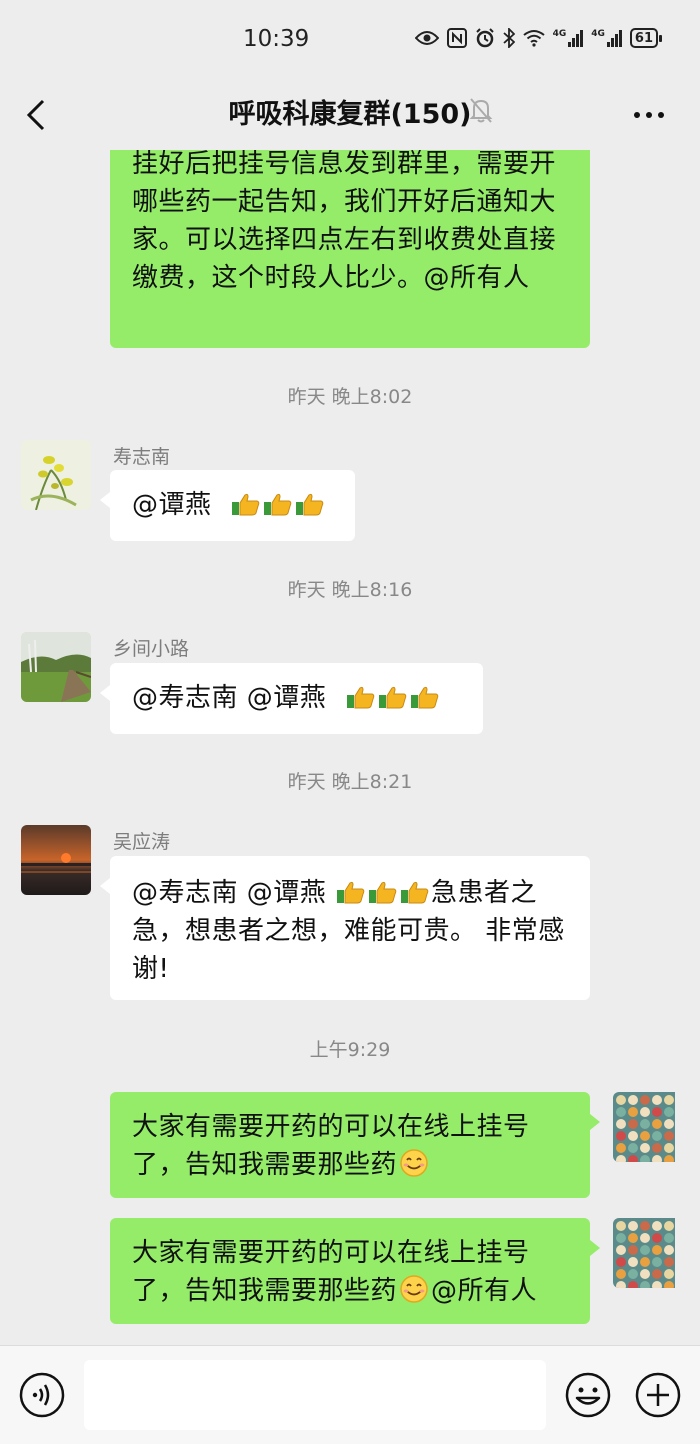  Describe the element at coordinates (598, 34) in the screenshot. I see `network-type-2: 4G` at that location.